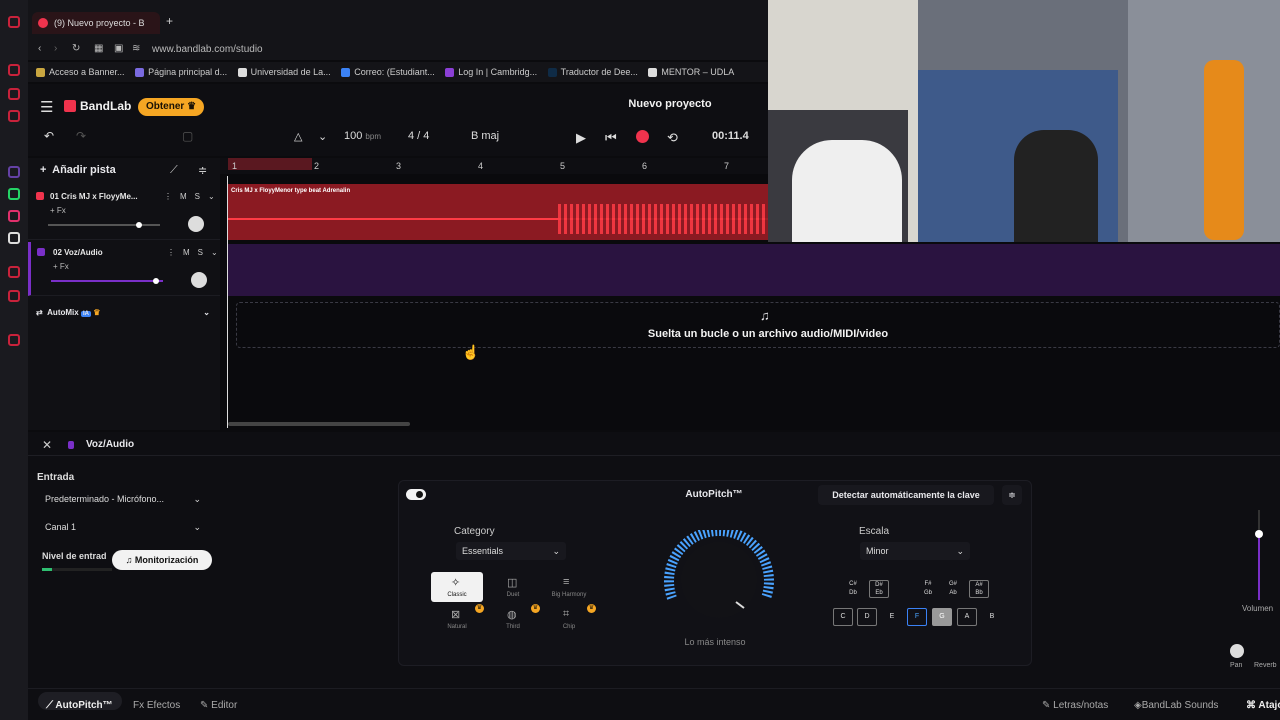  I want to click on track-name: 02 Voz/Audio, so click(99, 252).